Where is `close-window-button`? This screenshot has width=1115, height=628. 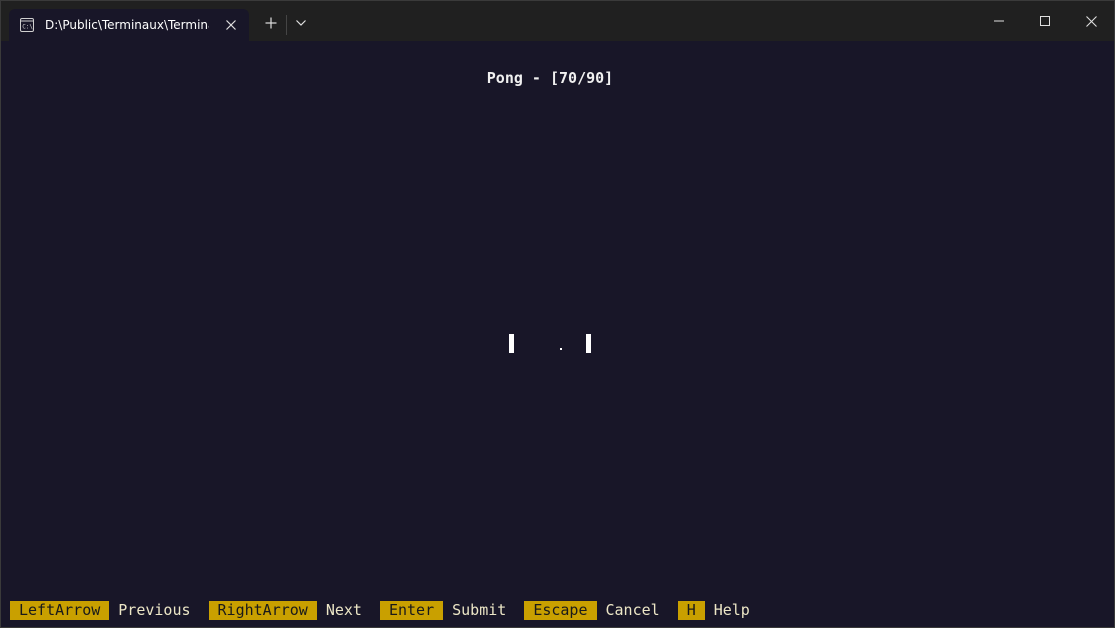
close-window-button is located at coordinates (1091, 21).